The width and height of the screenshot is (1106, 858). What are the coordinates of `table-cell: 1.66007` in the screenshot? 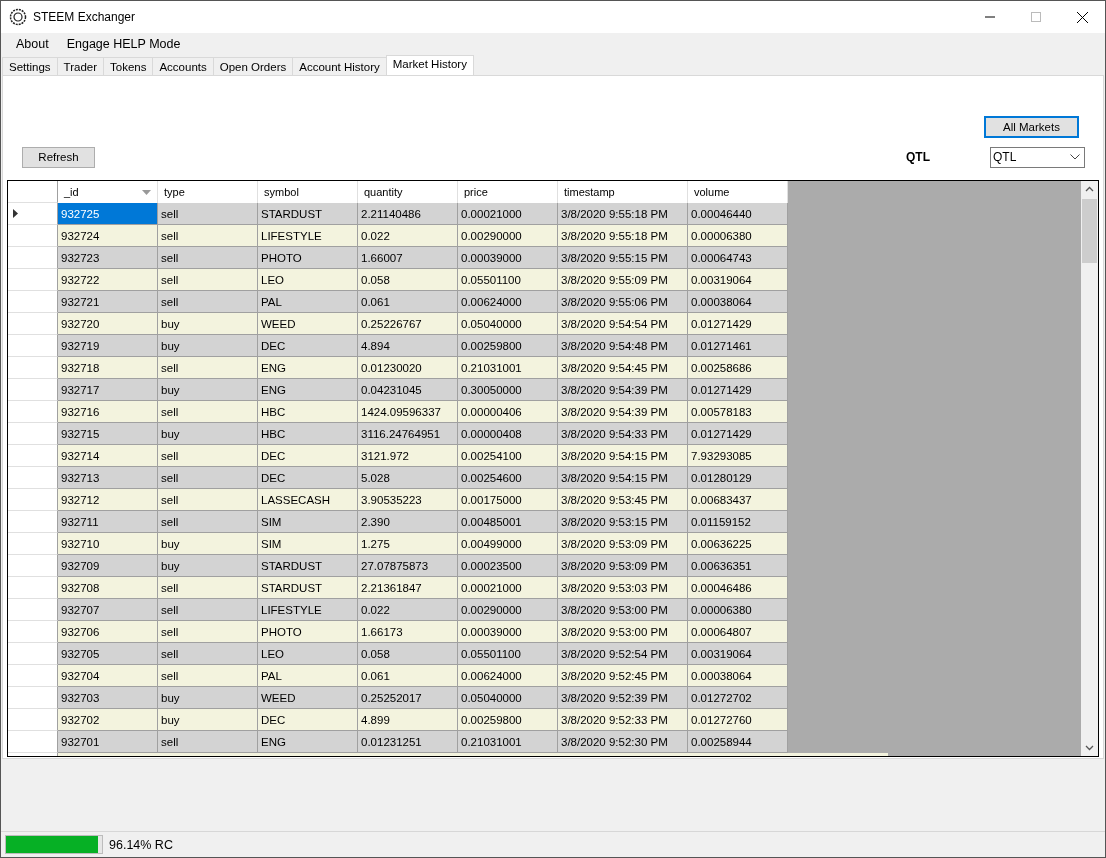 It's located at (408, 258).